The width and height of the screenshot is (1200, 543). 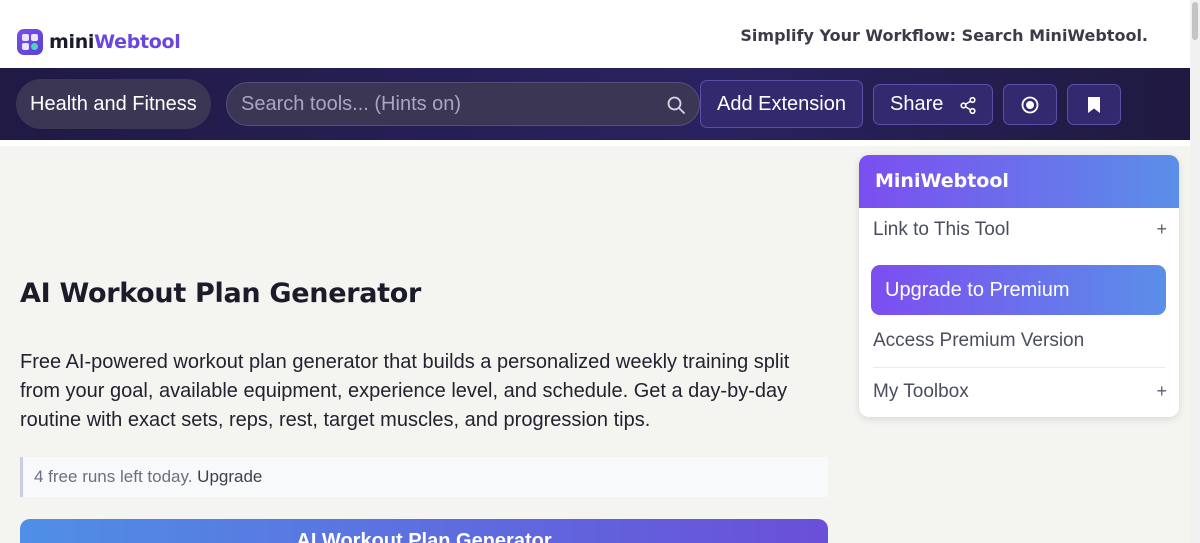 I want to click on access-premium-link: Access Premium Version, so click(x=1019, y=349).